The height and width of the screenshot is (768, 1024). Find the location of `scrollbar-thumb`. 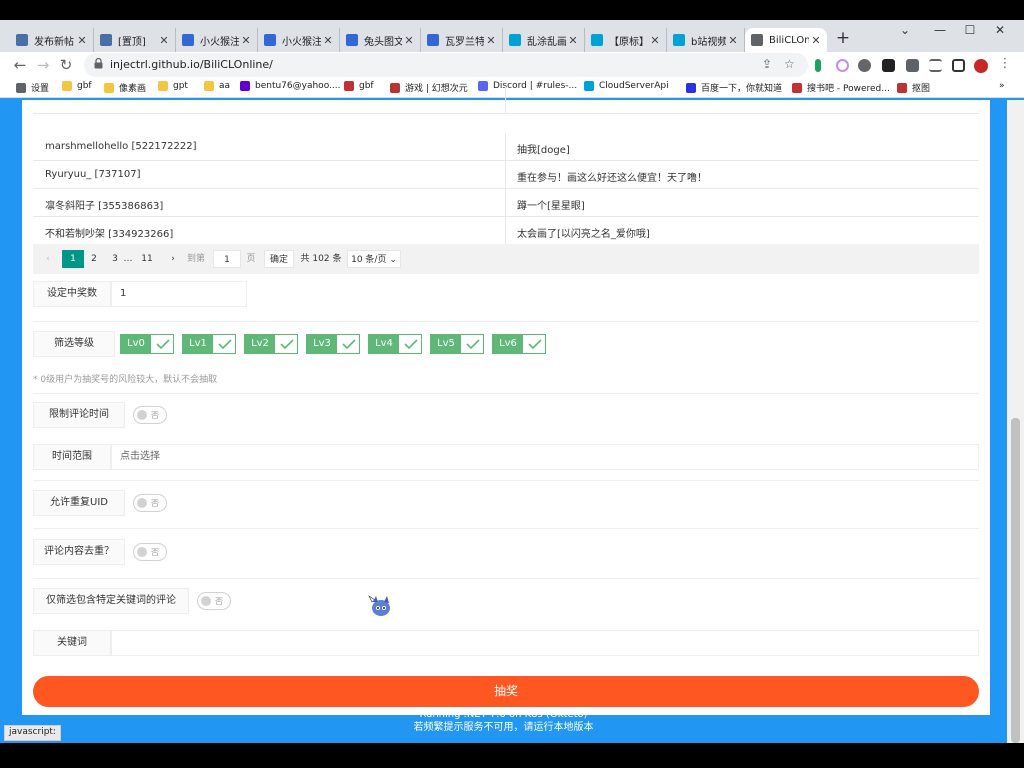

scrollbar-thumb is located at coordinates (1015, 580).